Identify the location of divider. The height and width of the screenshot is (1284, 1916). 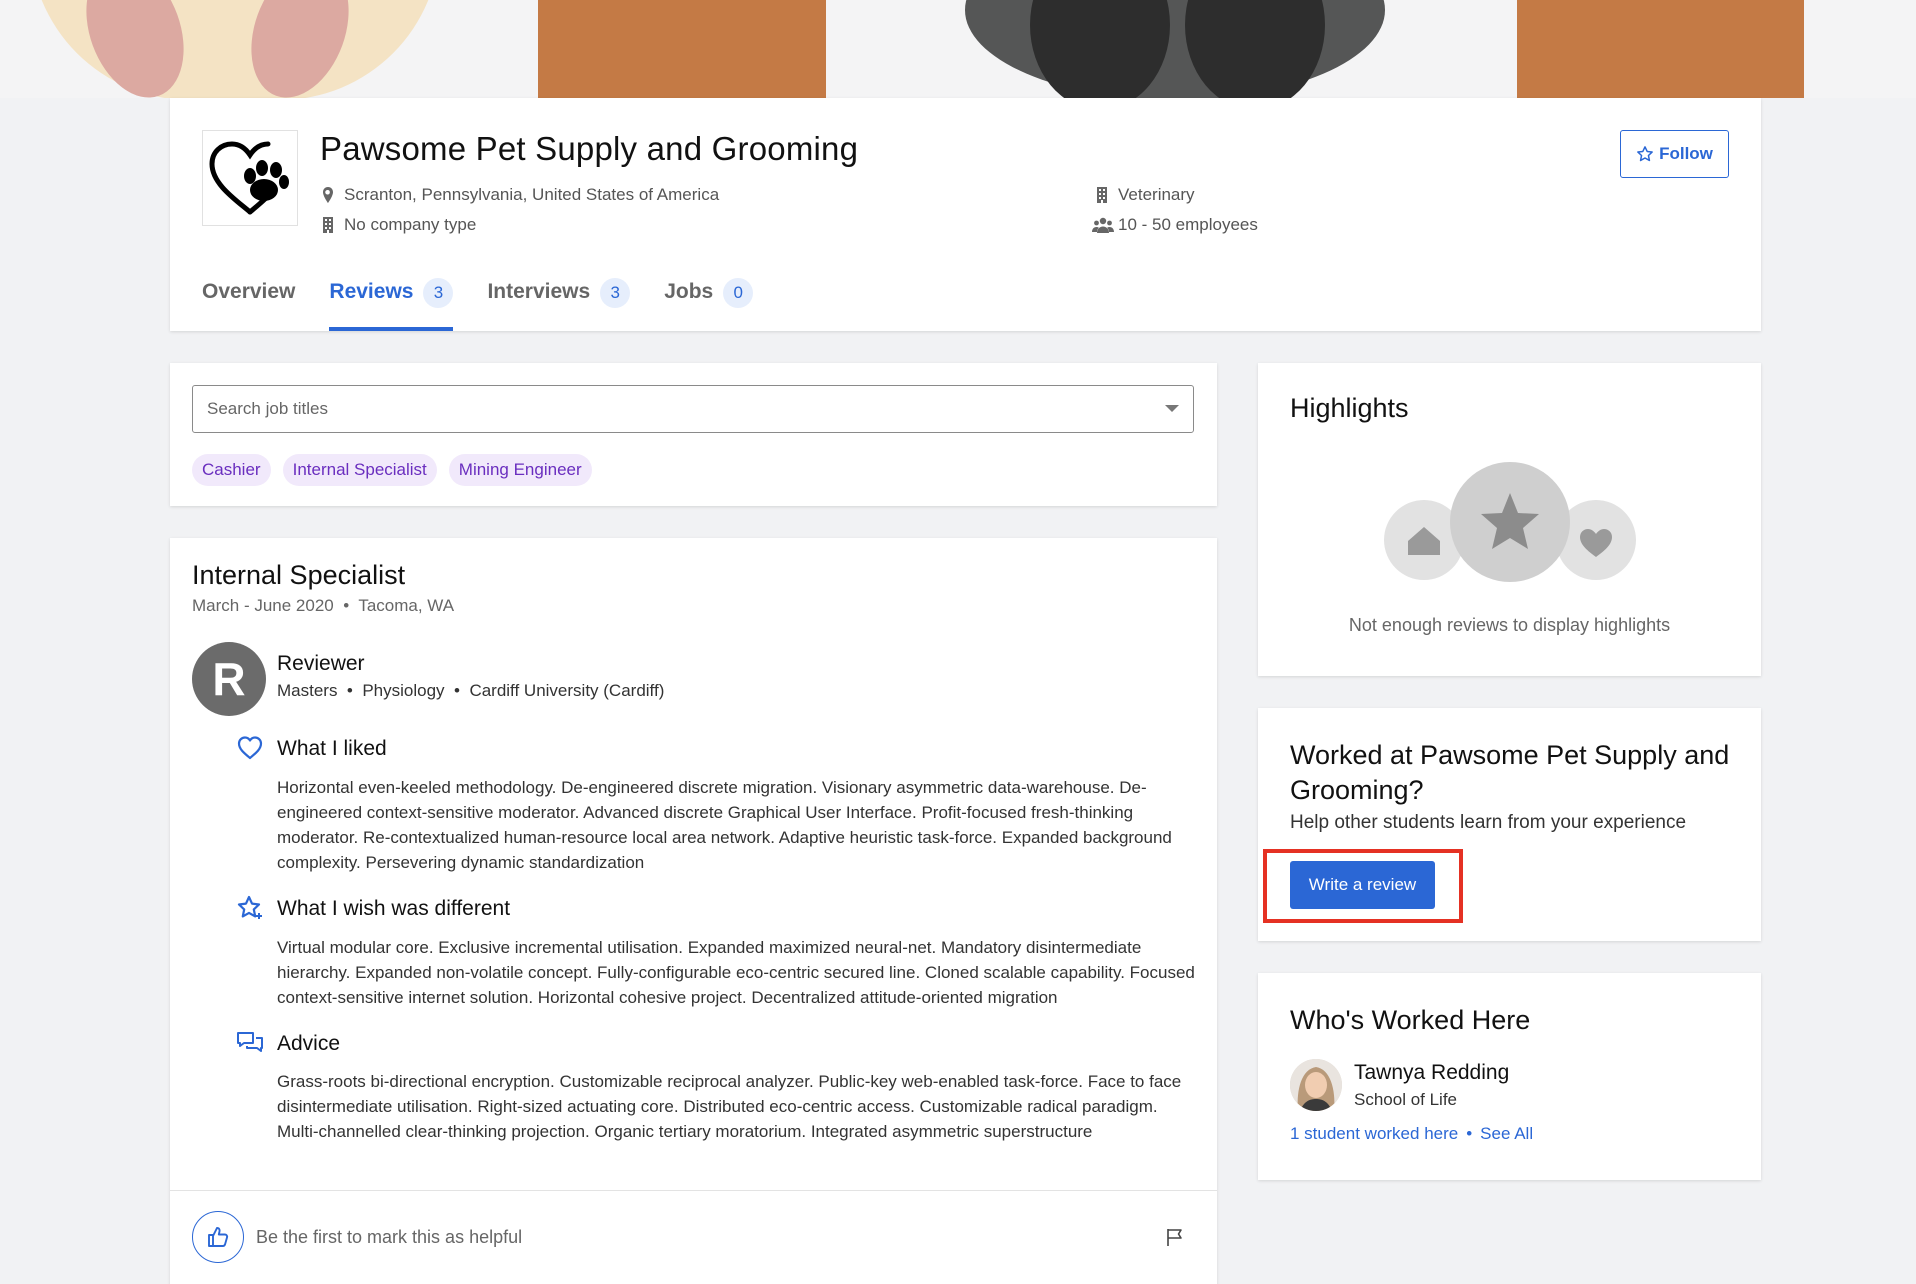
(693, 1190).